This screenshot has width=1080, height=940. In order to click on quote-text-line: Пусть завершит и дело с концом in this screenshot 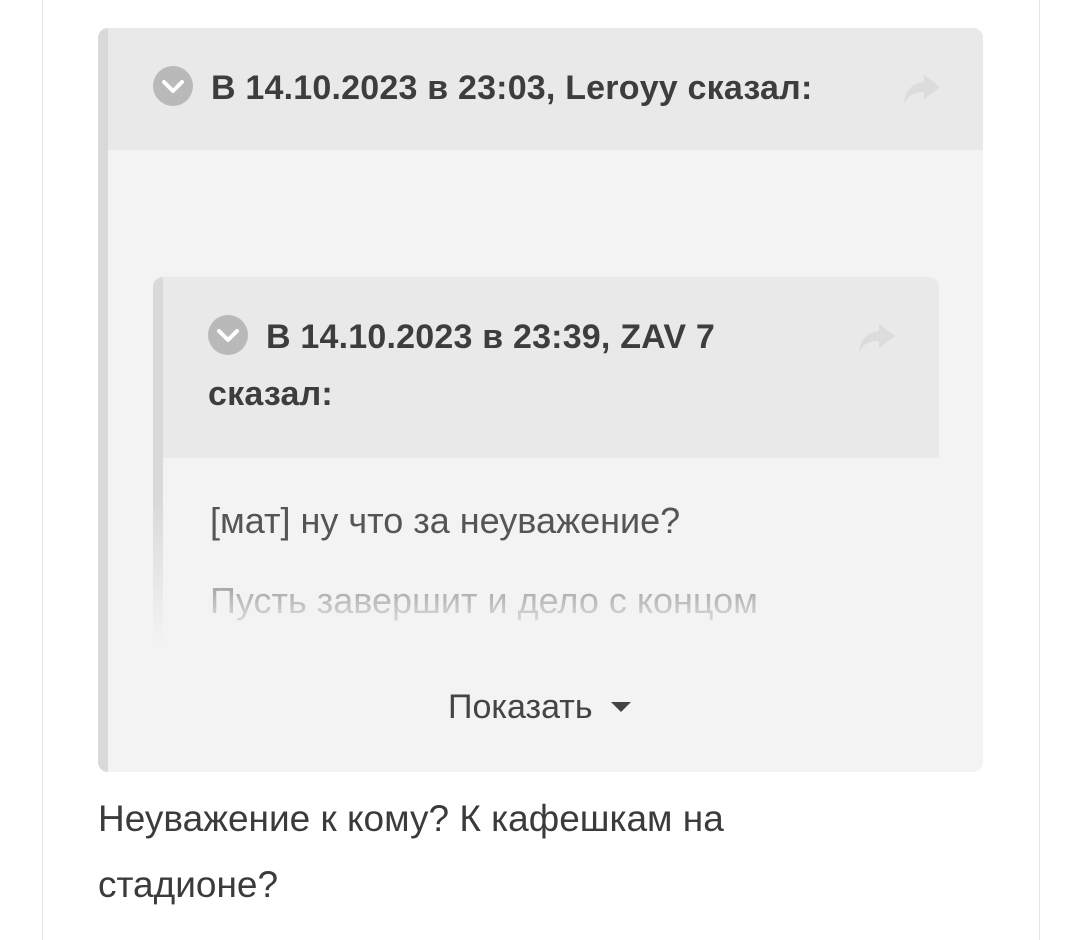, I will do `click(484, 600)`.